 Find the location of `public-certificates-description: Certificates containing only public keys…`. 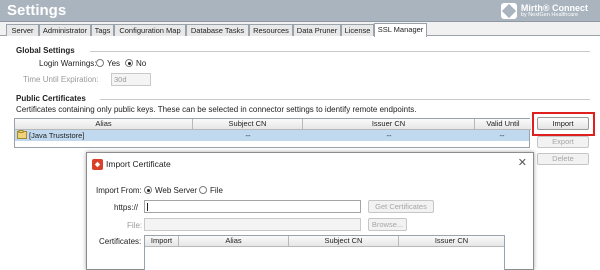

public-certificates-description: Certificates containing only public keys… is located at coordinates (216, 109).